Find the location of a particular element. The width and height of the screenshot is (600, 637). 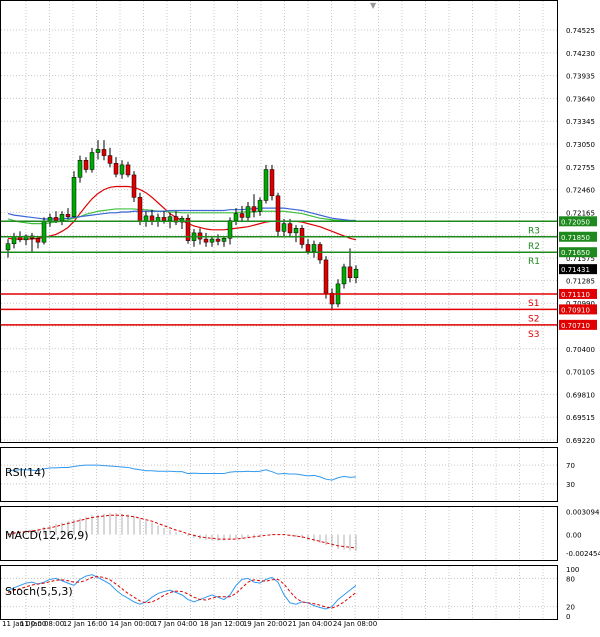

stoch-tick-label: 0 is located at coordinates (568, 617).